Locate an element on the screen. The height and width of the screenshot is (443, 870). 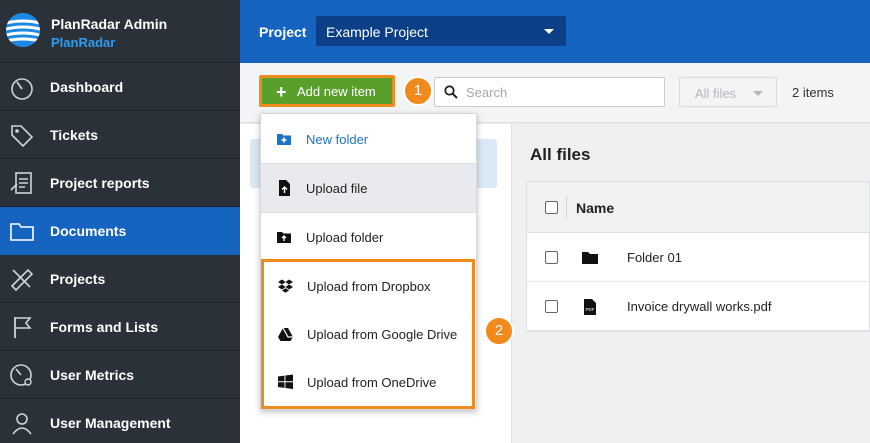
menu-item-label: Upload file is located at coordinates (337, 188).